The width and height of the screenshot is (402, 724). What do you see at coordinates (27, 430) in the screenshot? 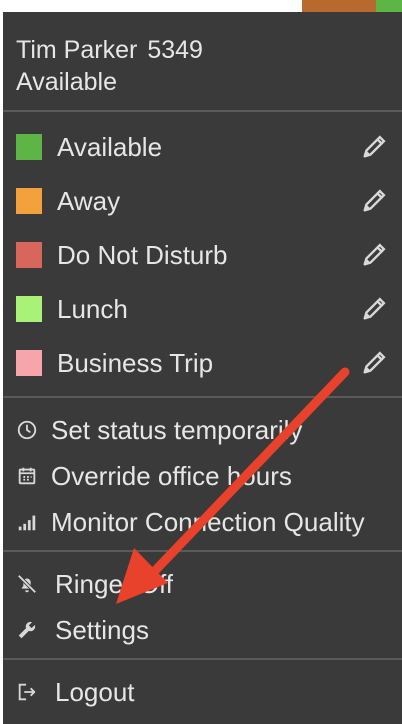
I see `clock-icon` at bounding box center [27, 430].